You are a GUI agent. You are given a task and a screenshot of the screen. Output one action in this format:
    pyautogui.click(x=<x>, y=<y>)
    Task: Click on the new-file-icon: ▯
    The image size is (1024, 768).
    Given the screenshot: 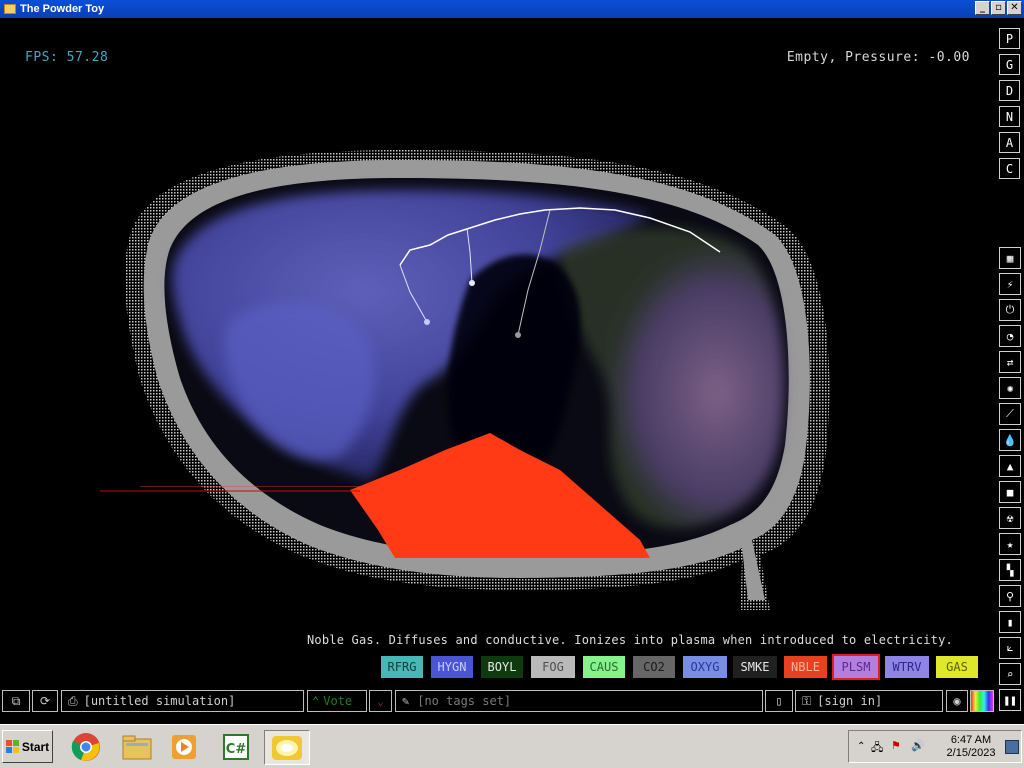 What is the action you would take?
    pyautogui.click(x=779, y=701)
    